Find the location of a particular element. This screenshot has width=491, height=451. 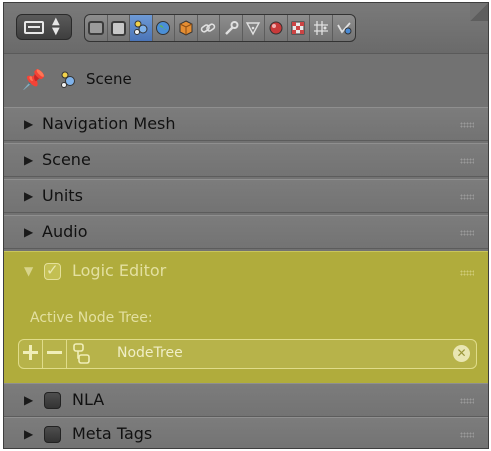

tab-object is located at coordinates (186, 28).